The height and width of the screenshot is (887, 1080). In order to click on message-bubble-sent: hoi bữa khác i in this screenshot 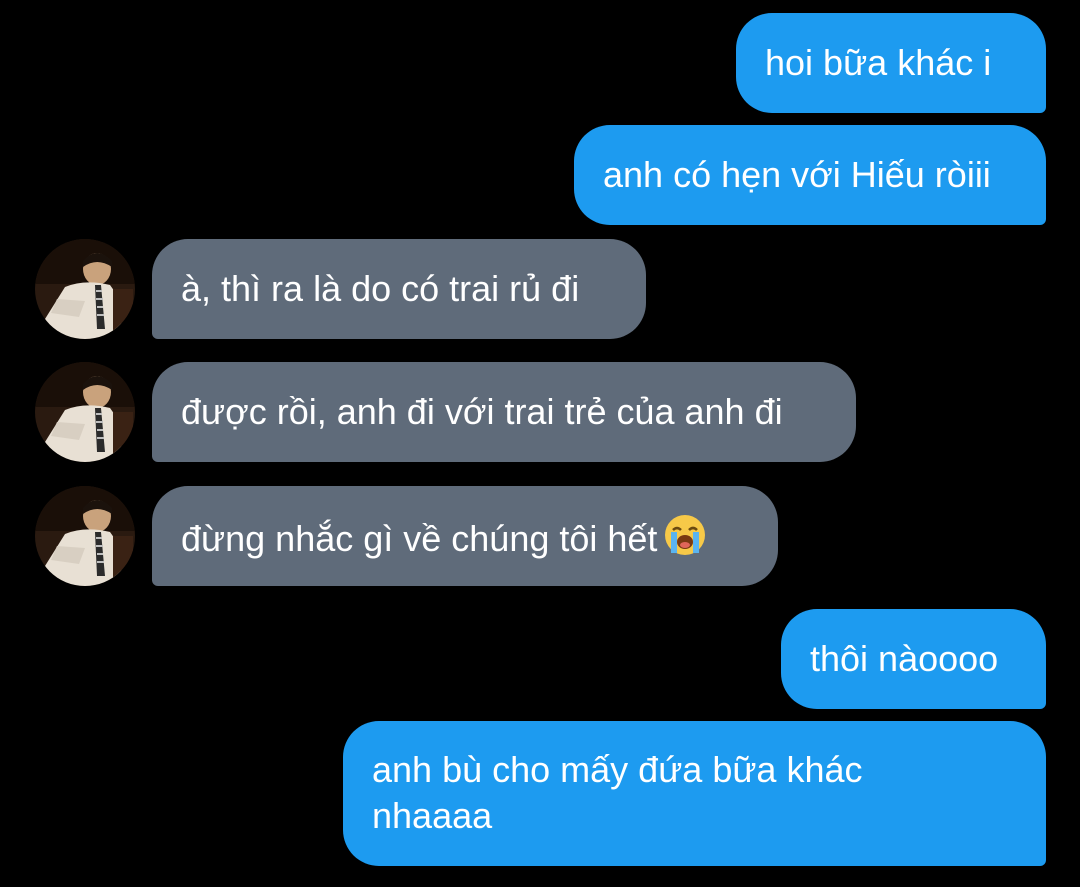, I will do `click(891, 63)`.